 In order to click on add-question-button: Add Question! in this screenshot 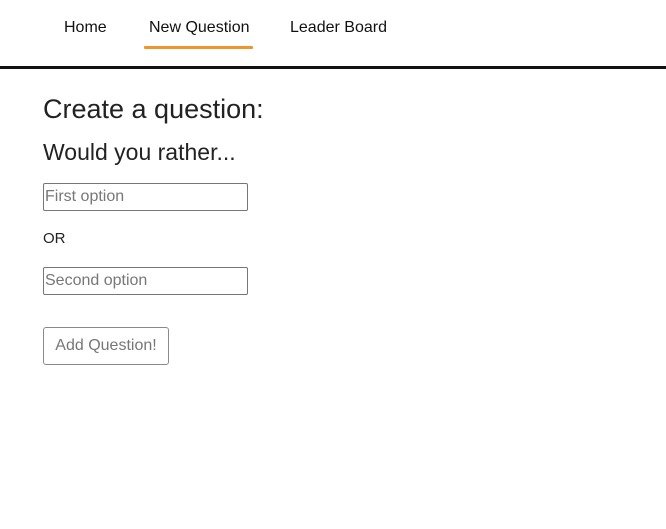, I will do `click(106, 346)`.